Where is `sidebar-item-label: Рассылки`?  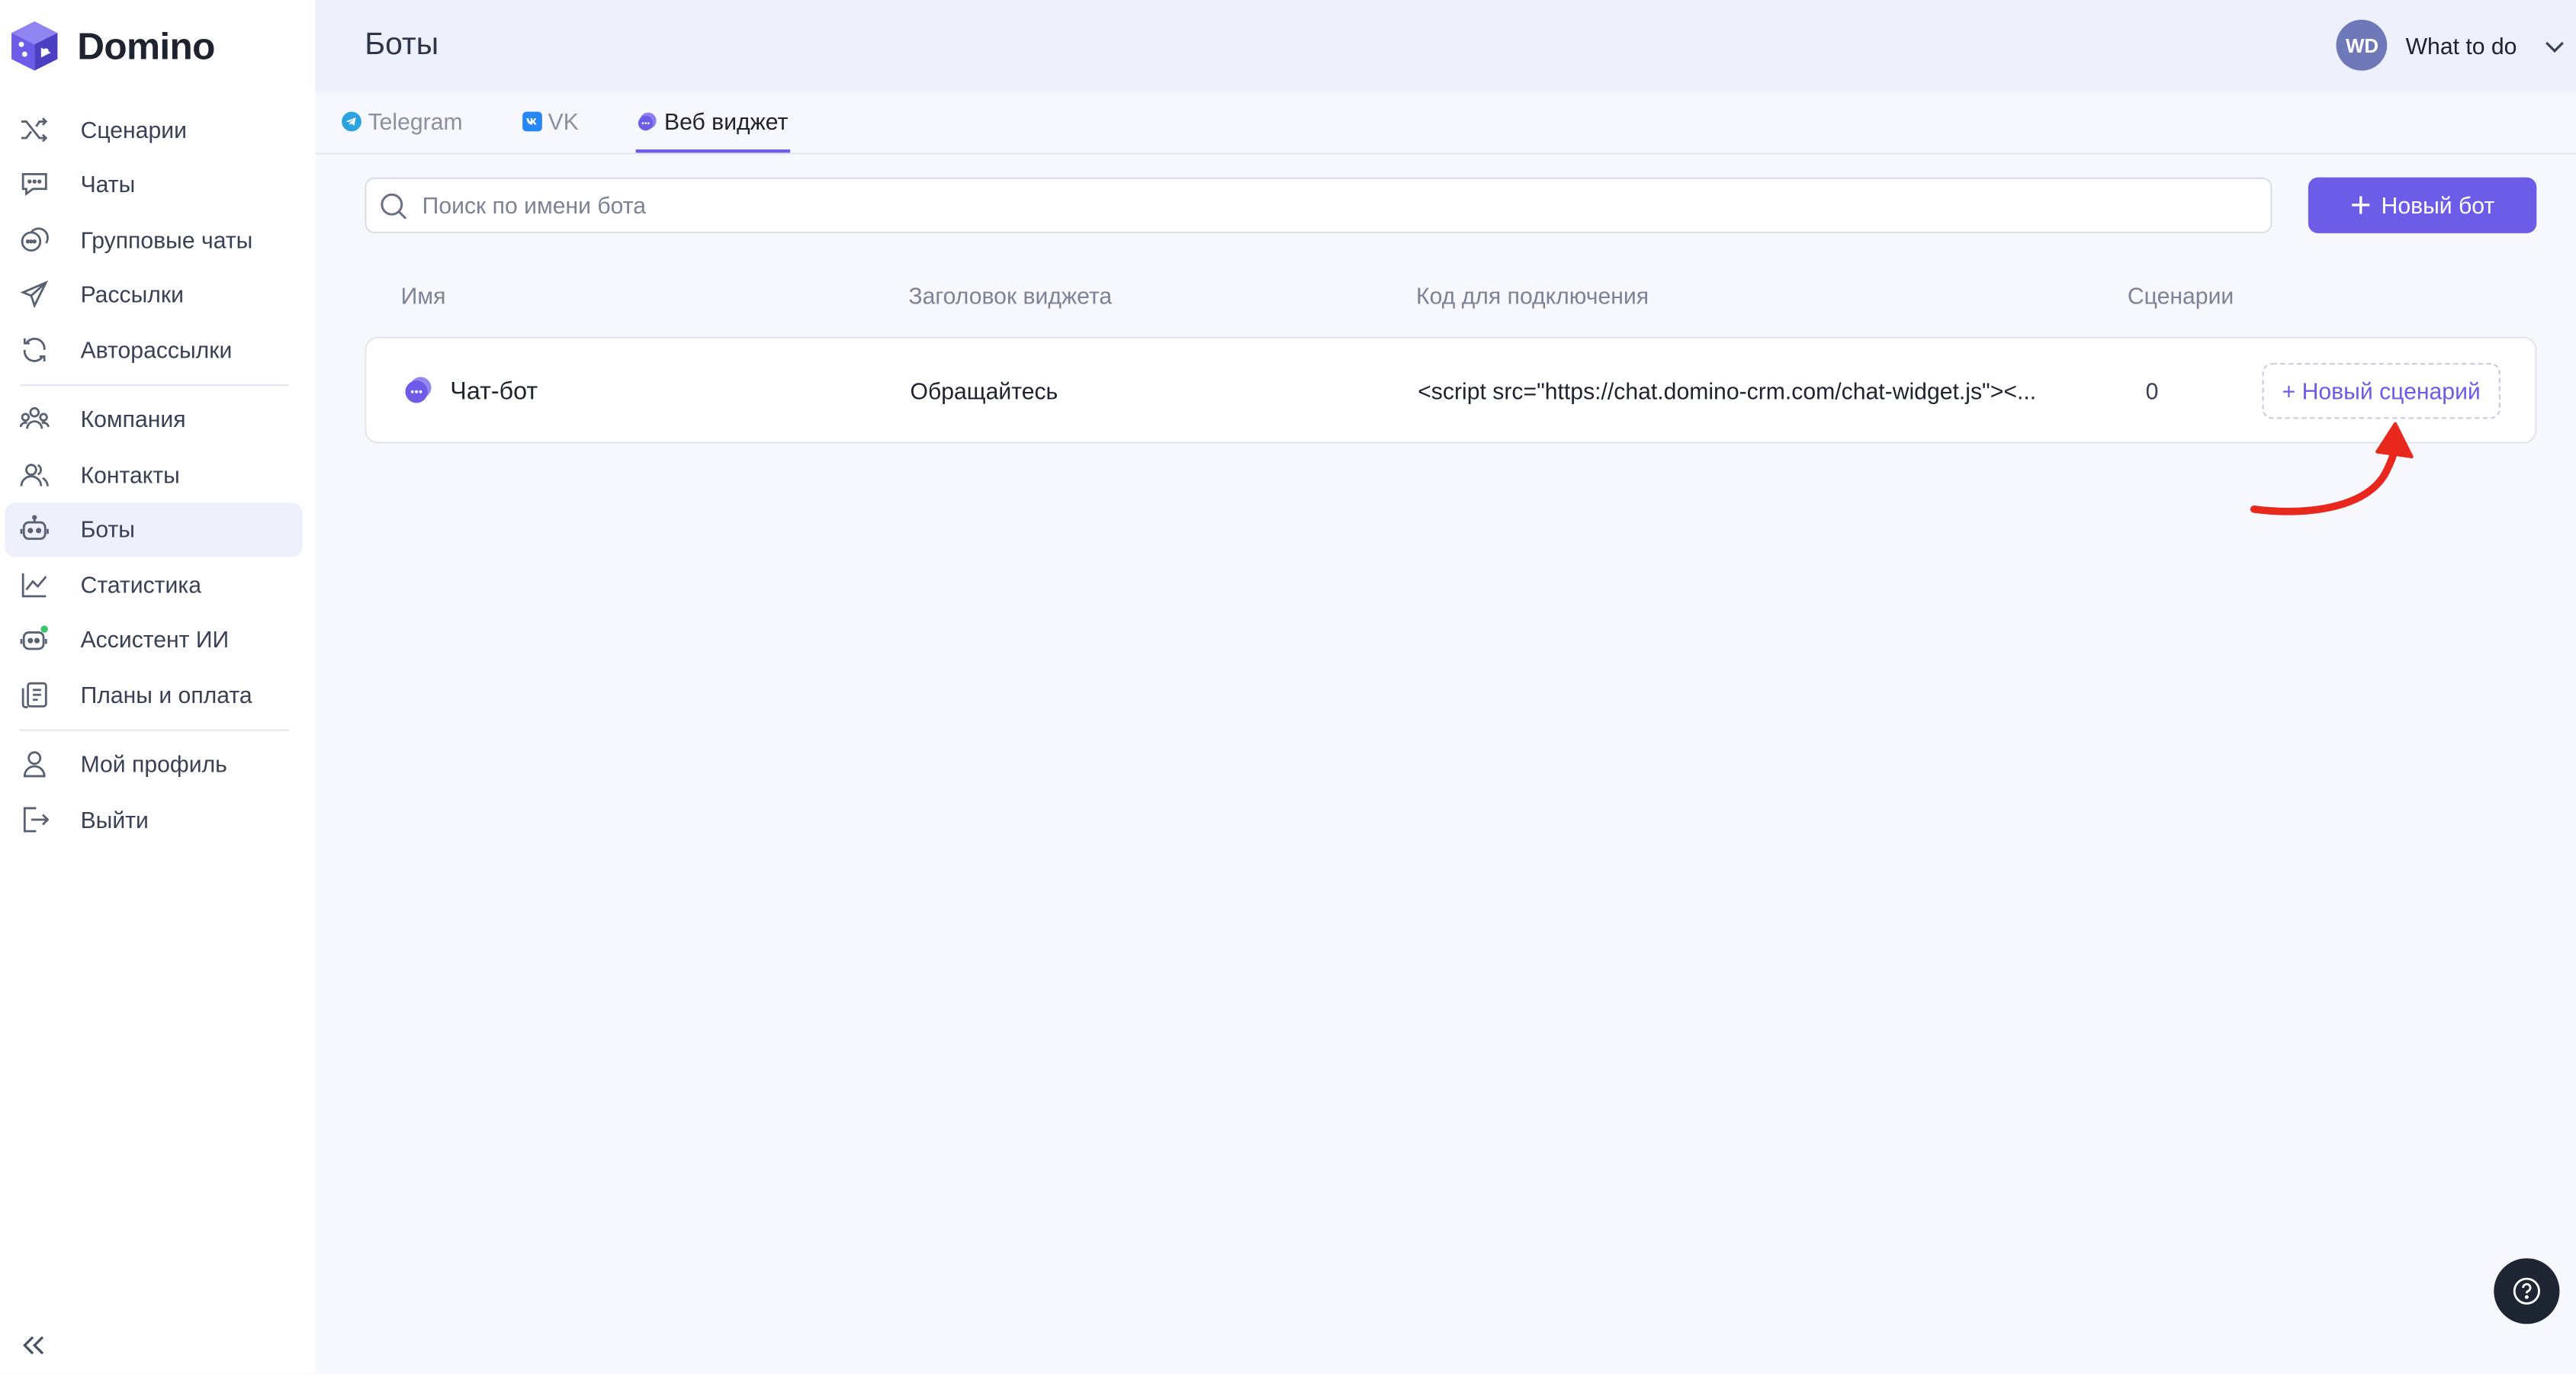 sidebar-item-label: Рассылки is located at coordinates (132, 294).